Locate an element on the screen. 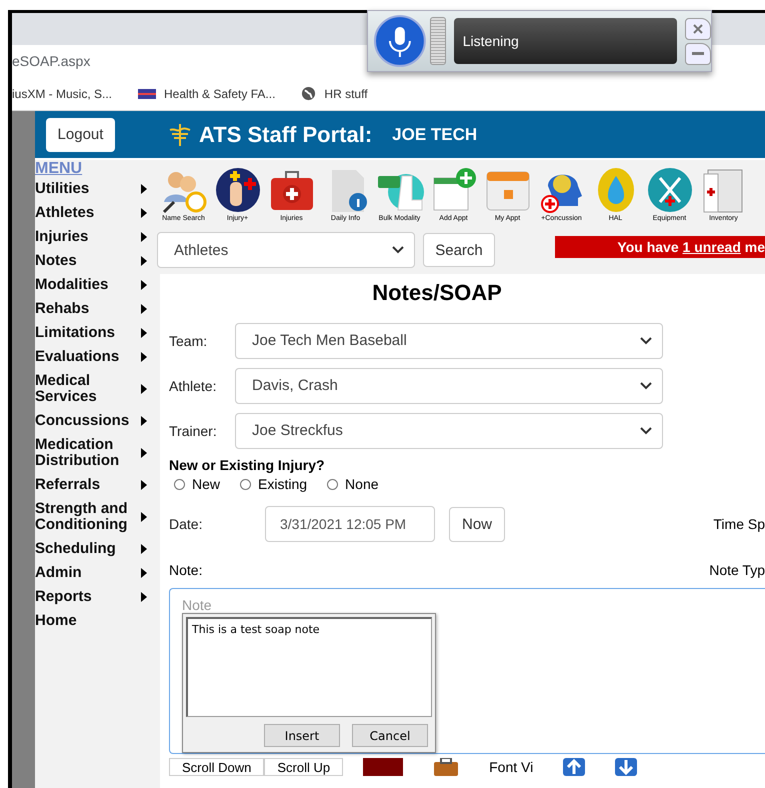 The height and width of the screenshot is (788, 765). select-field: Davis, Crash is located at coordinates (449, 386).